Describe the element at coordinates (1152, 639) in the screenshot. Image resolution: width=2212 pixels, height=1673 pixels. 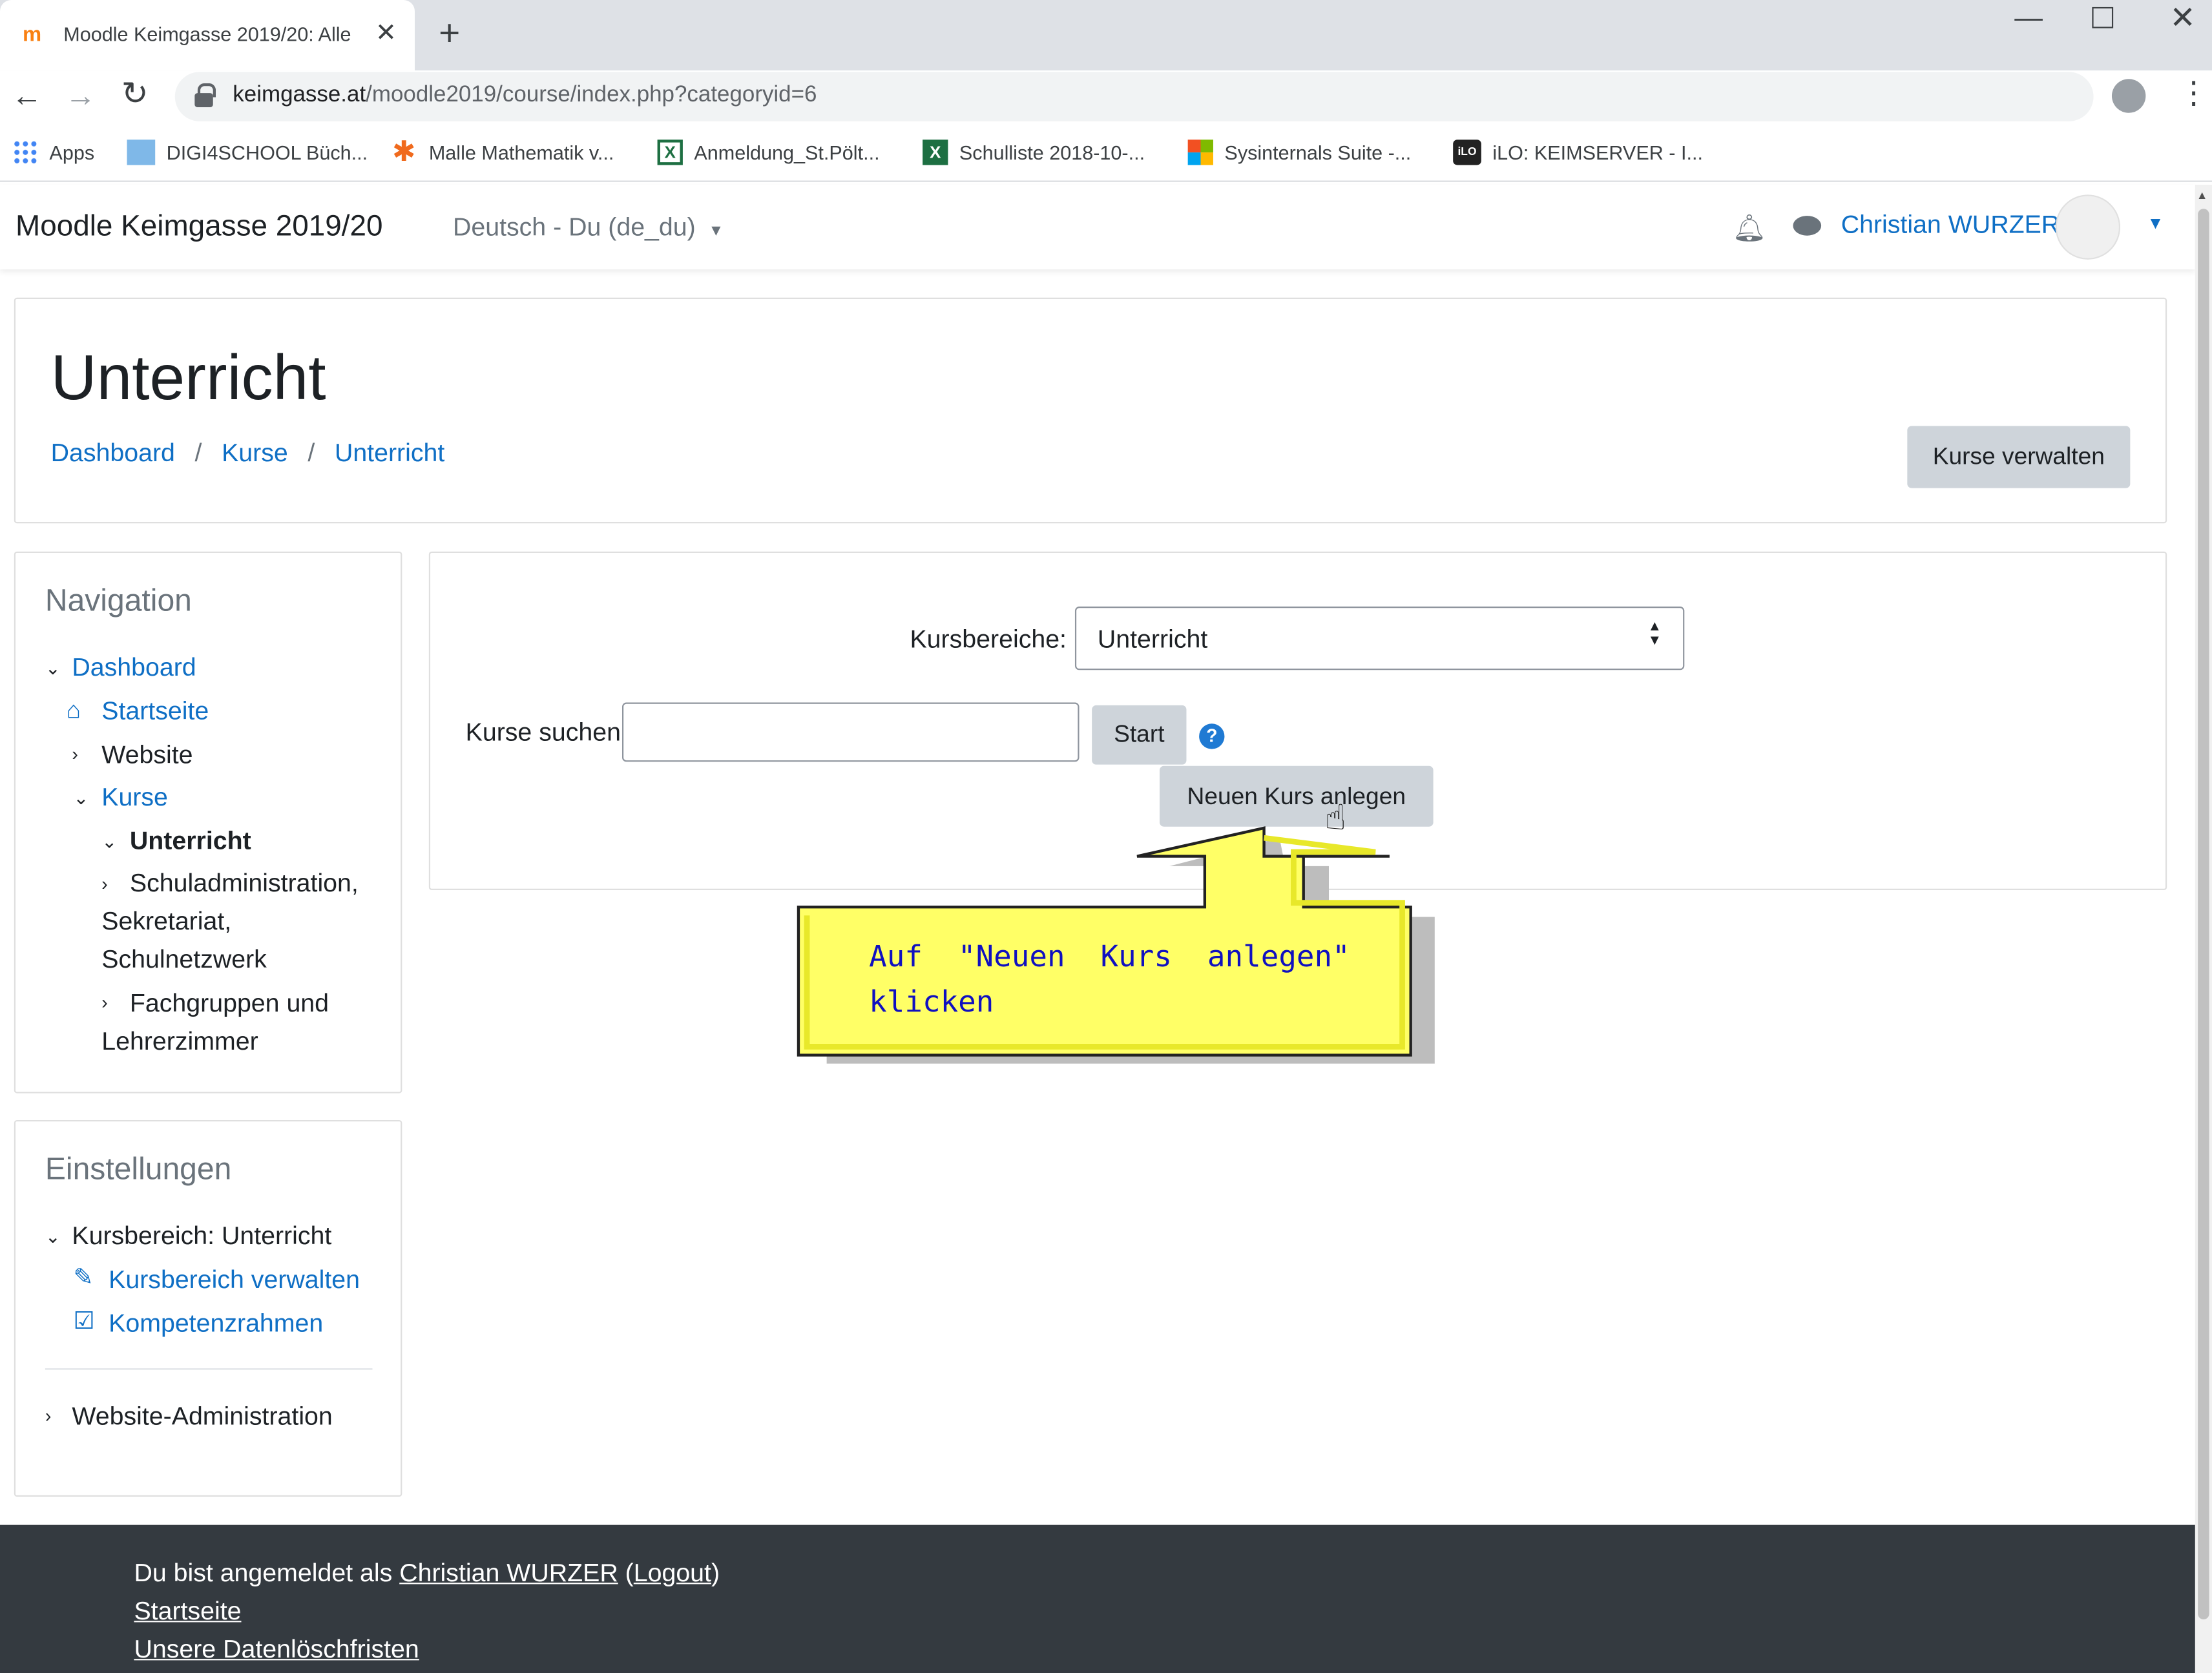
I see `category-select-value: Unterricht` at that location.